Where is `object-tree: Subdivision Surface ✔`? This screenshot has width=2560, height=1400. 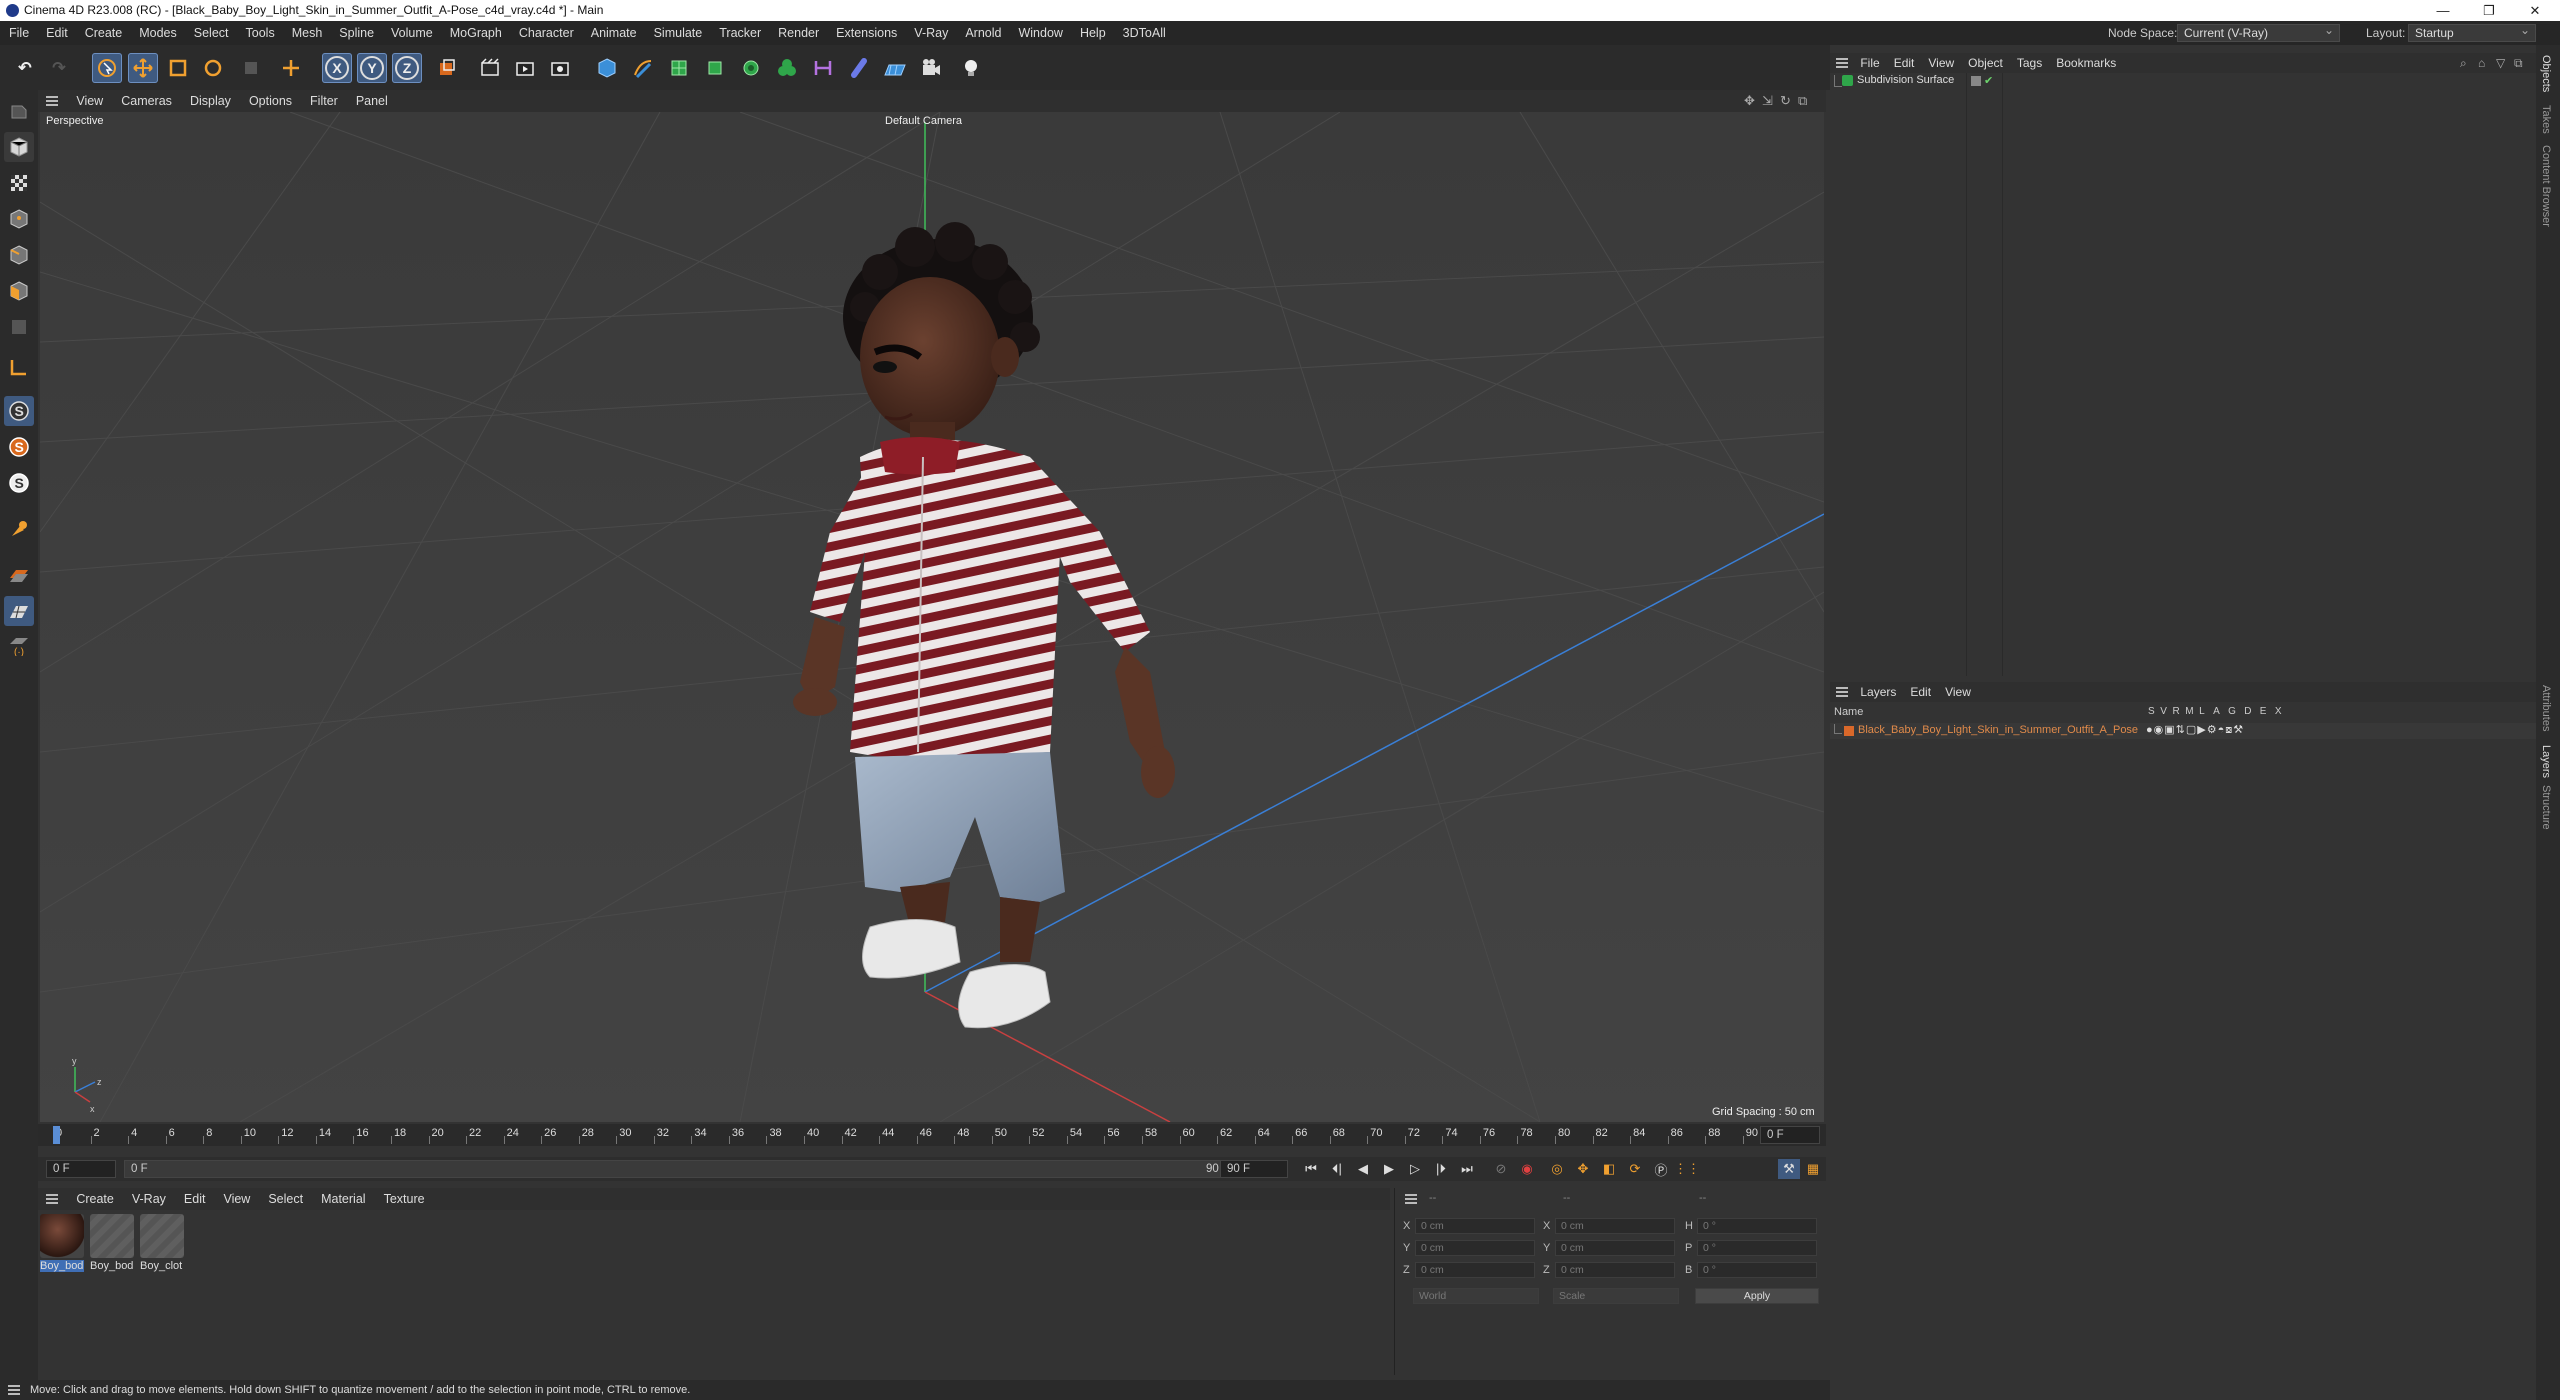
object-tree: Subdivision Surface ✔ is located at coordinates (2183, 374).